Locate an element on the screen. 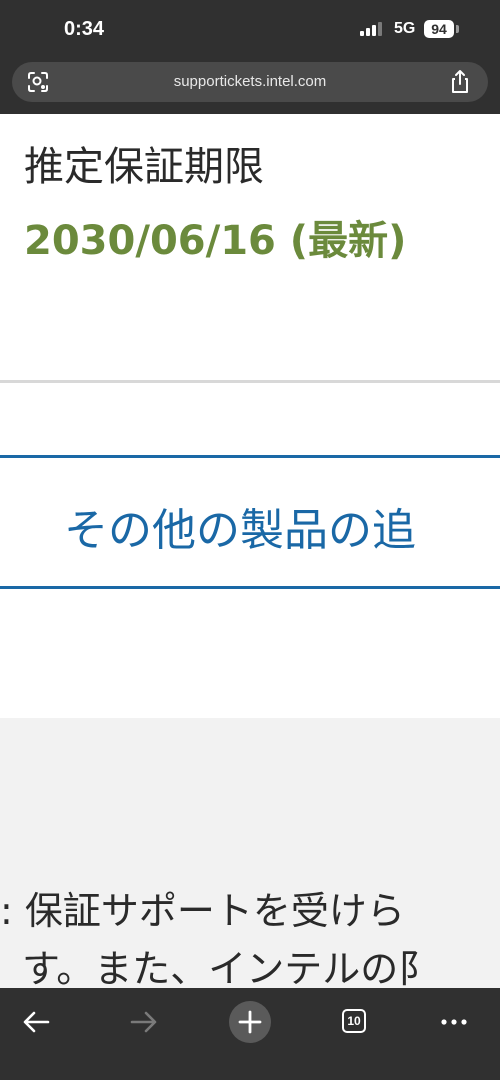 The height and width of the screenshot is (1080, 500). divider is located at coordinates (250, 381).